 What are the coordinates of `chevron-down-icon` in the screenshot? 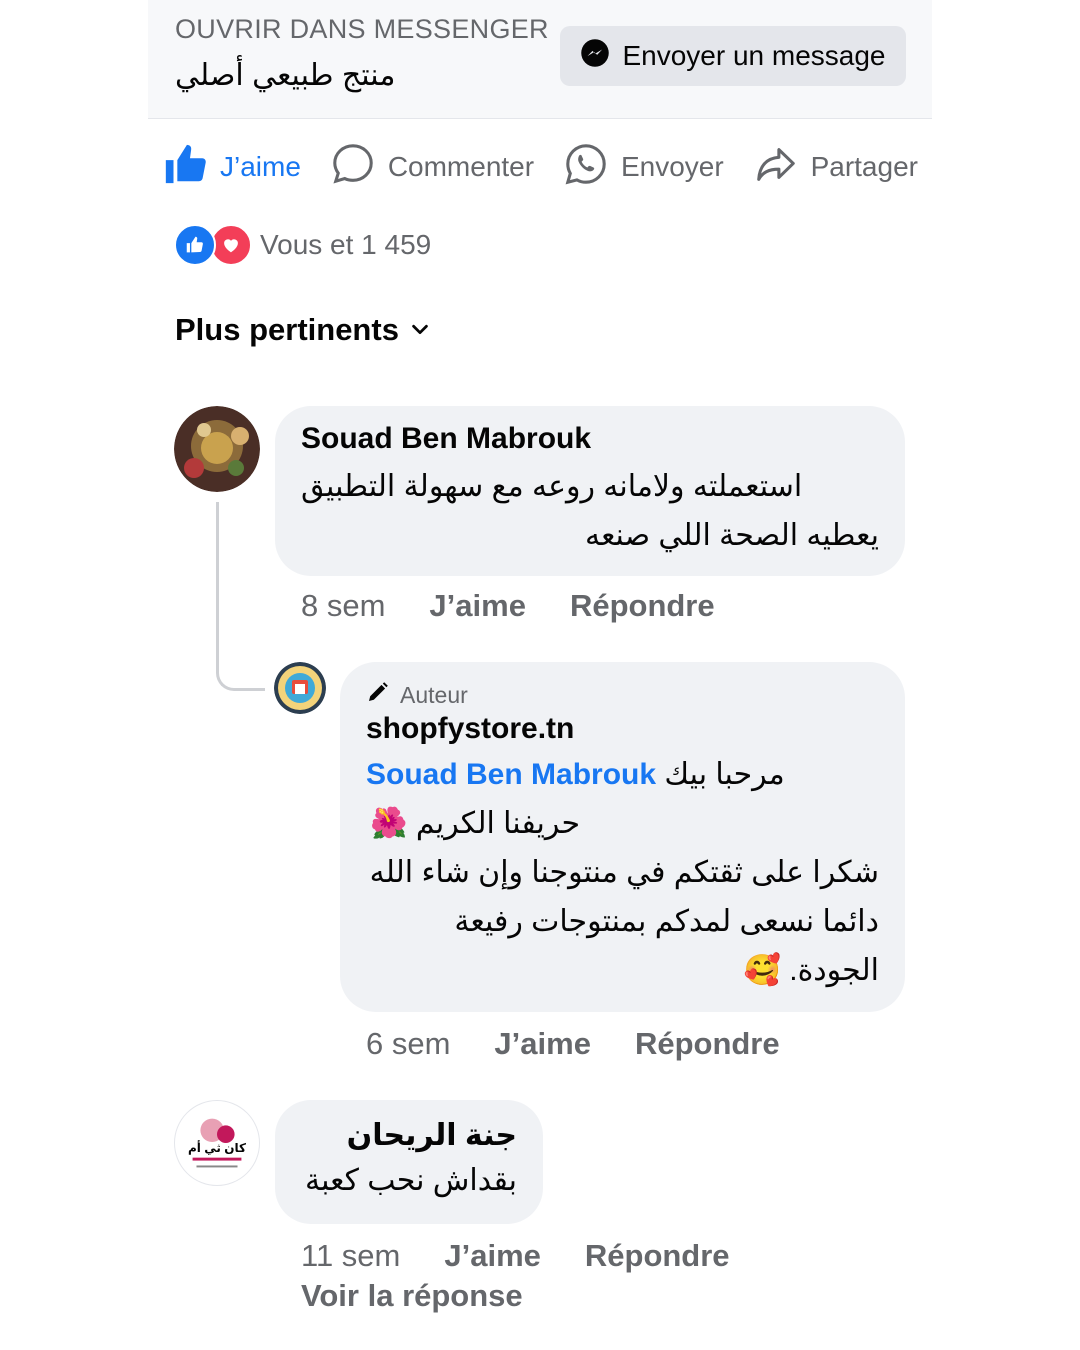 It's located at (420, 330).